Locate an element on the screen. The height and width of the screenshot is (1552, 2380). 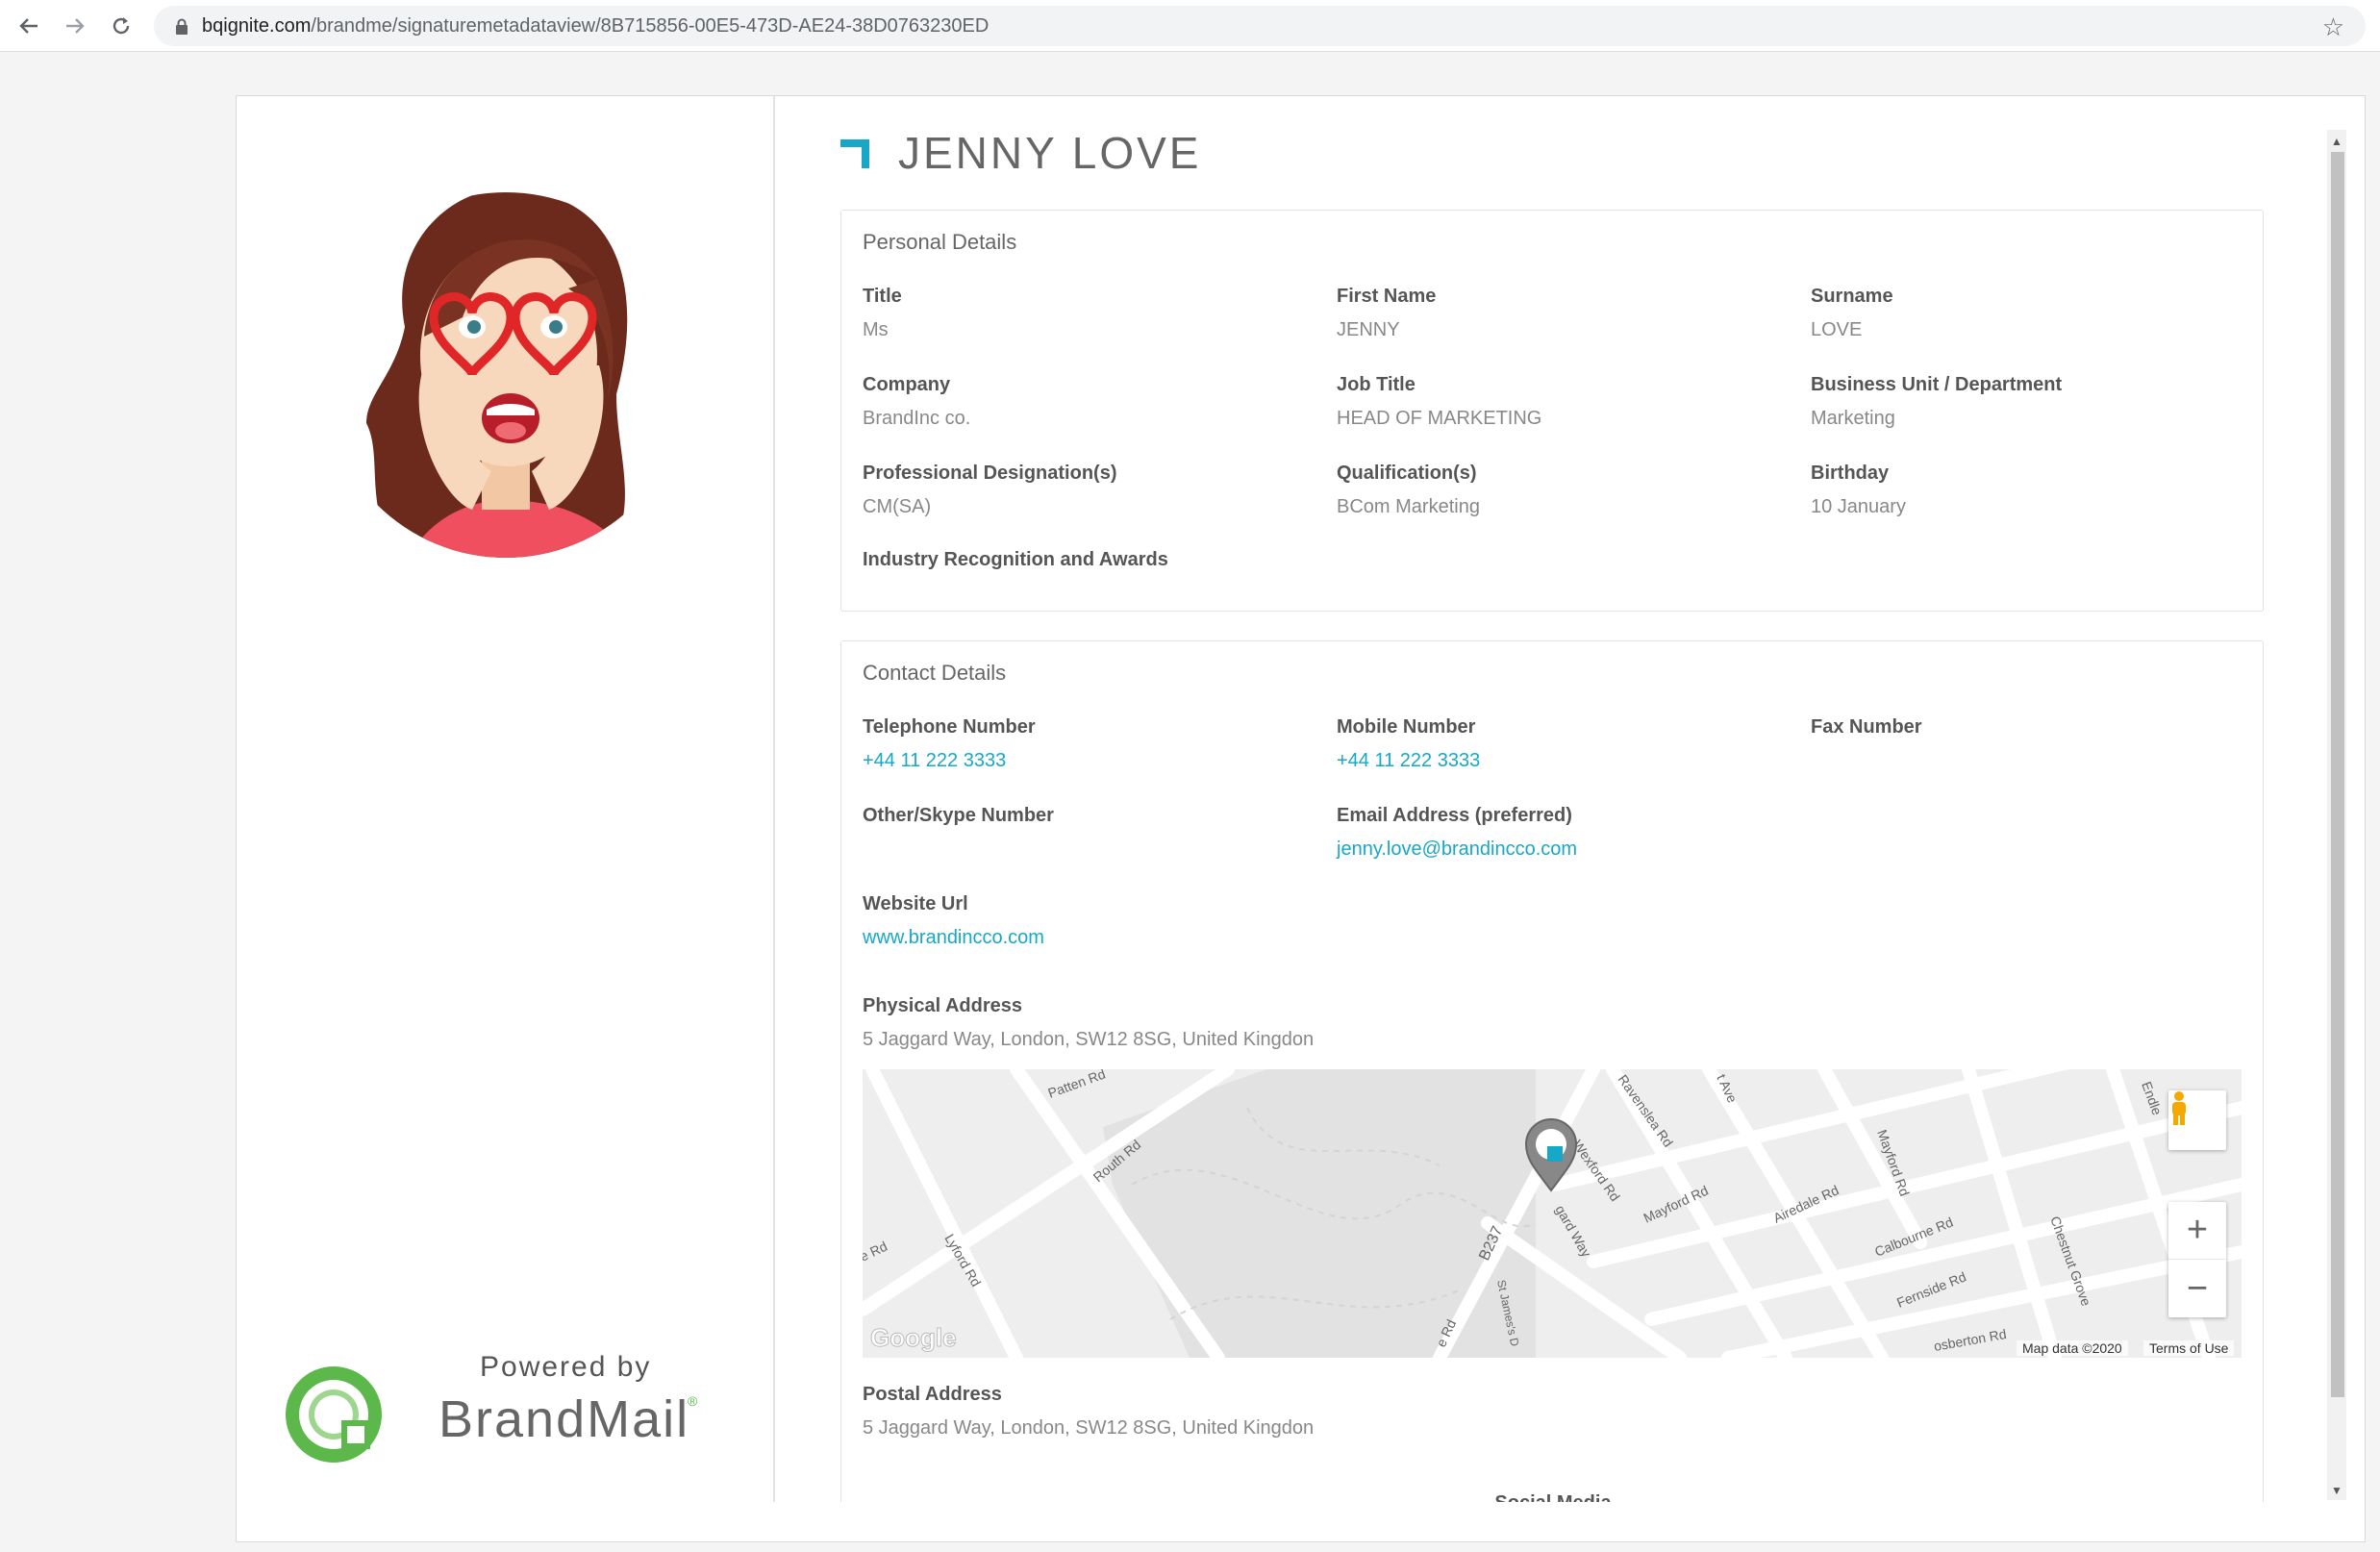
field-label: Mobile Number is located at coordinates (1406, 727).